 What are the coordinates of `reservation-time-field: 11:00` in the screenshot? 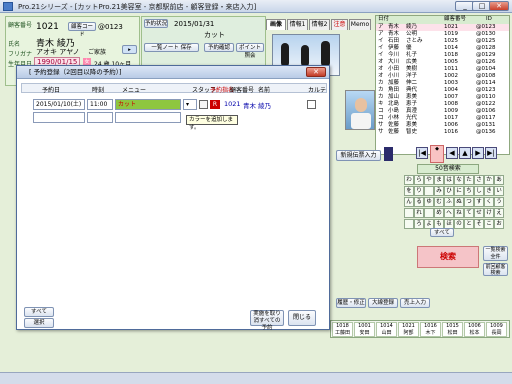 It's located at (100, 104).